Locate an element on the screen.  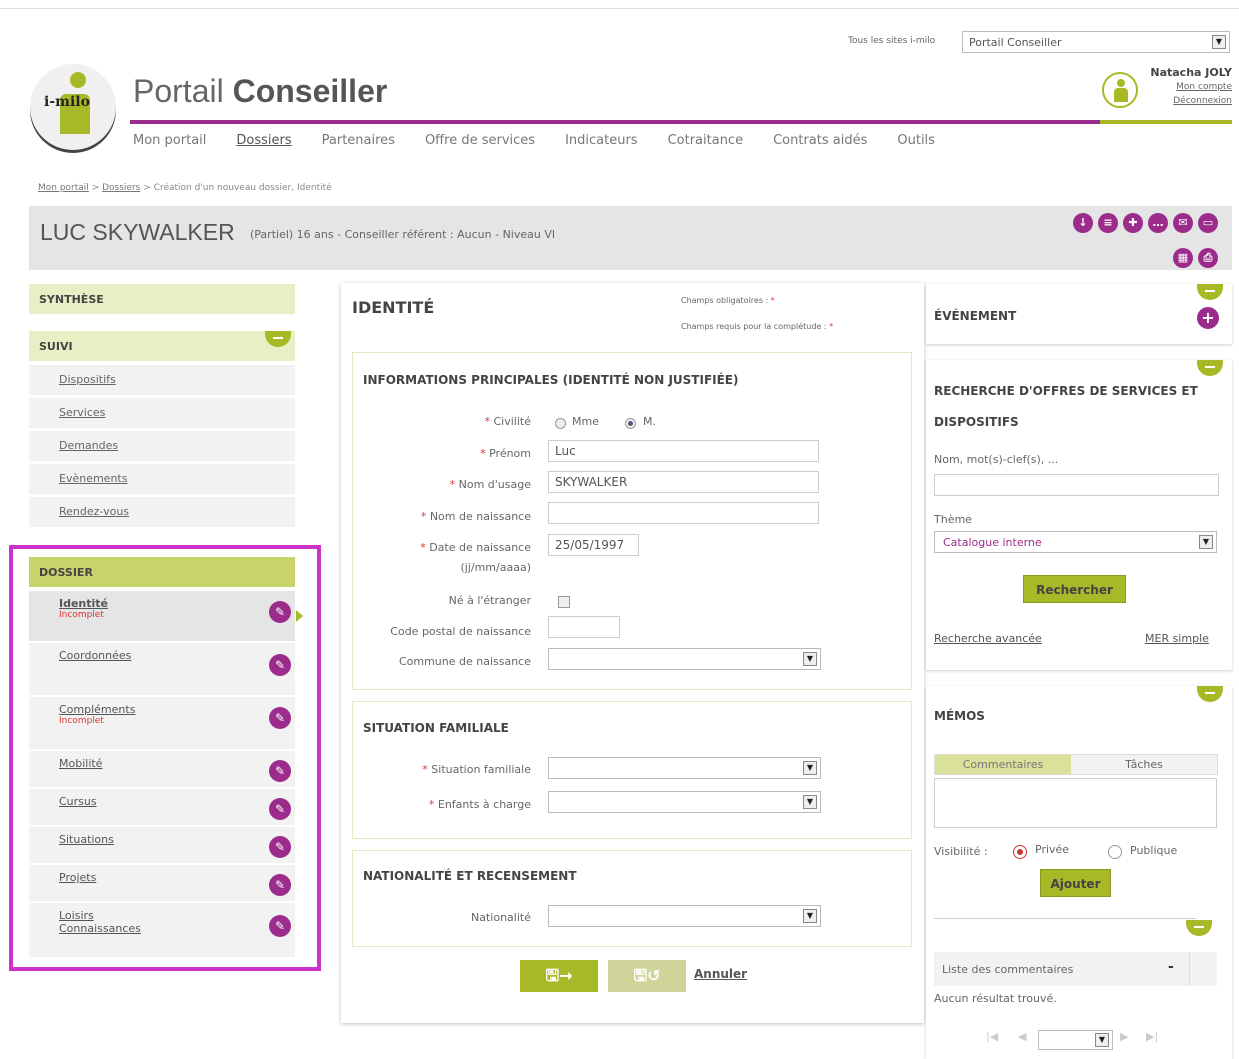
app-title: Portail Conseiller is located at coordinates (260, 91).